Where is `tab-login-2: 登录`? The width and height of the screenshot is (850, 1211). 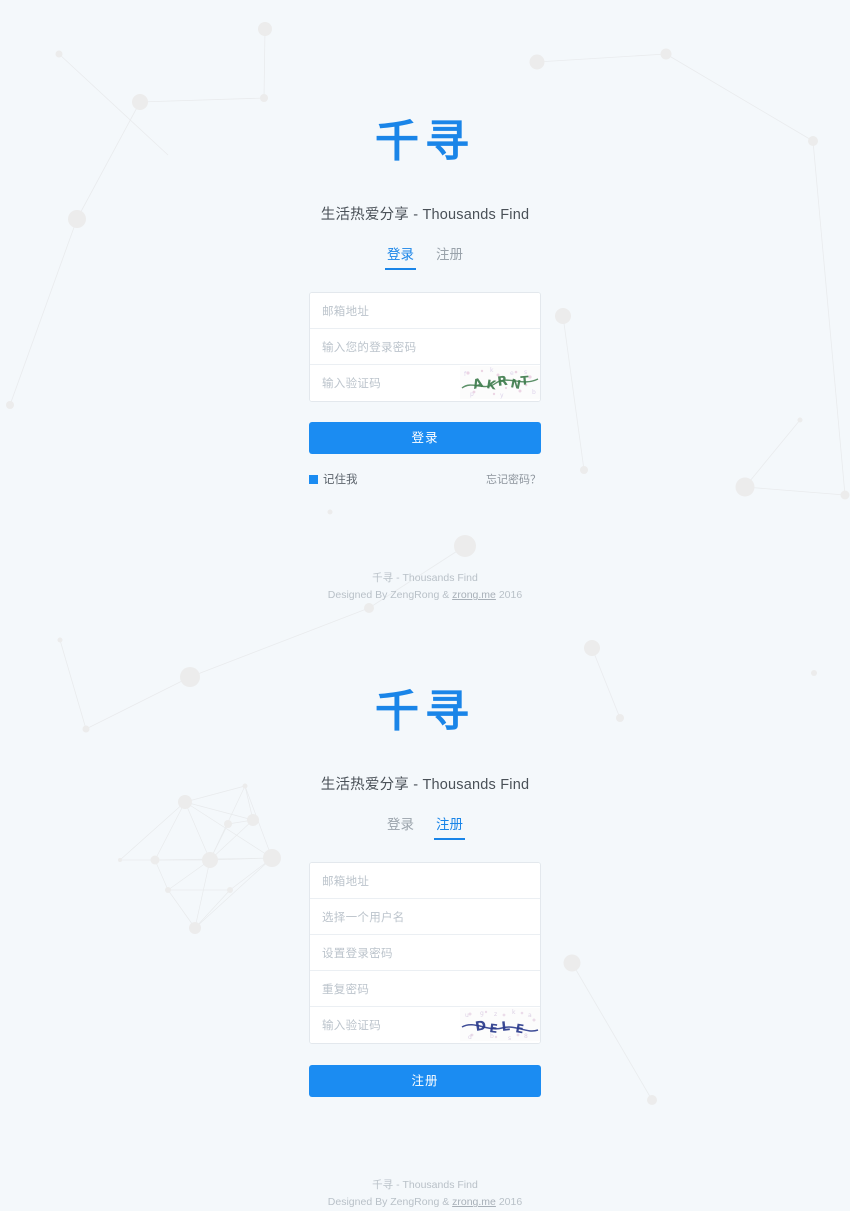 tab-login-2: 登录 is located at coordinates (400, 827).